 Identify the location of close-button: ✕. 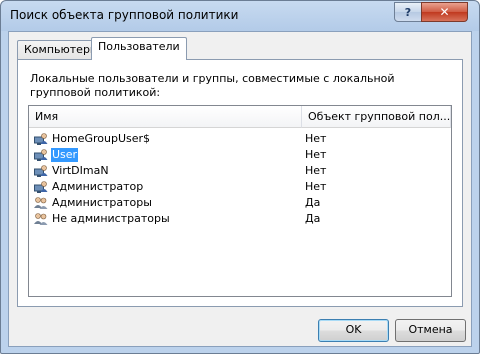
(444, 12).